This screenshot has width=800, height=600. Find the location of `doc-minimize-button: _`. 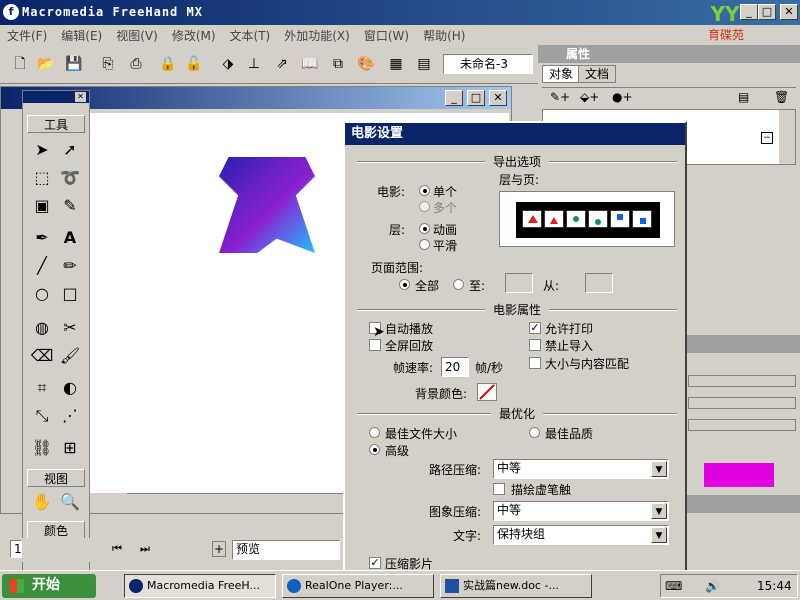

doc-minimize-button: _ is located at coordinates (454, 98).